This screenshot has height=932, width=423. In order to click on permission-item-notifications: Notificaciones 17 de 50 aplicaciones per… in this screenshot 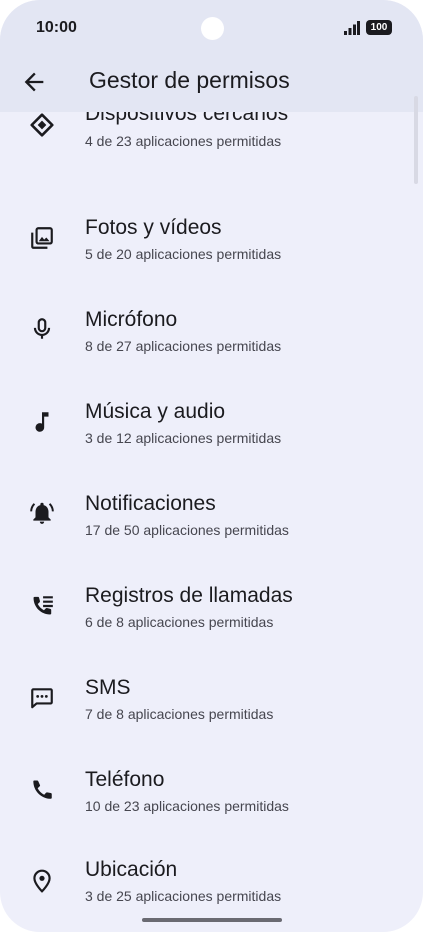, I will do `click(211, 528)`.